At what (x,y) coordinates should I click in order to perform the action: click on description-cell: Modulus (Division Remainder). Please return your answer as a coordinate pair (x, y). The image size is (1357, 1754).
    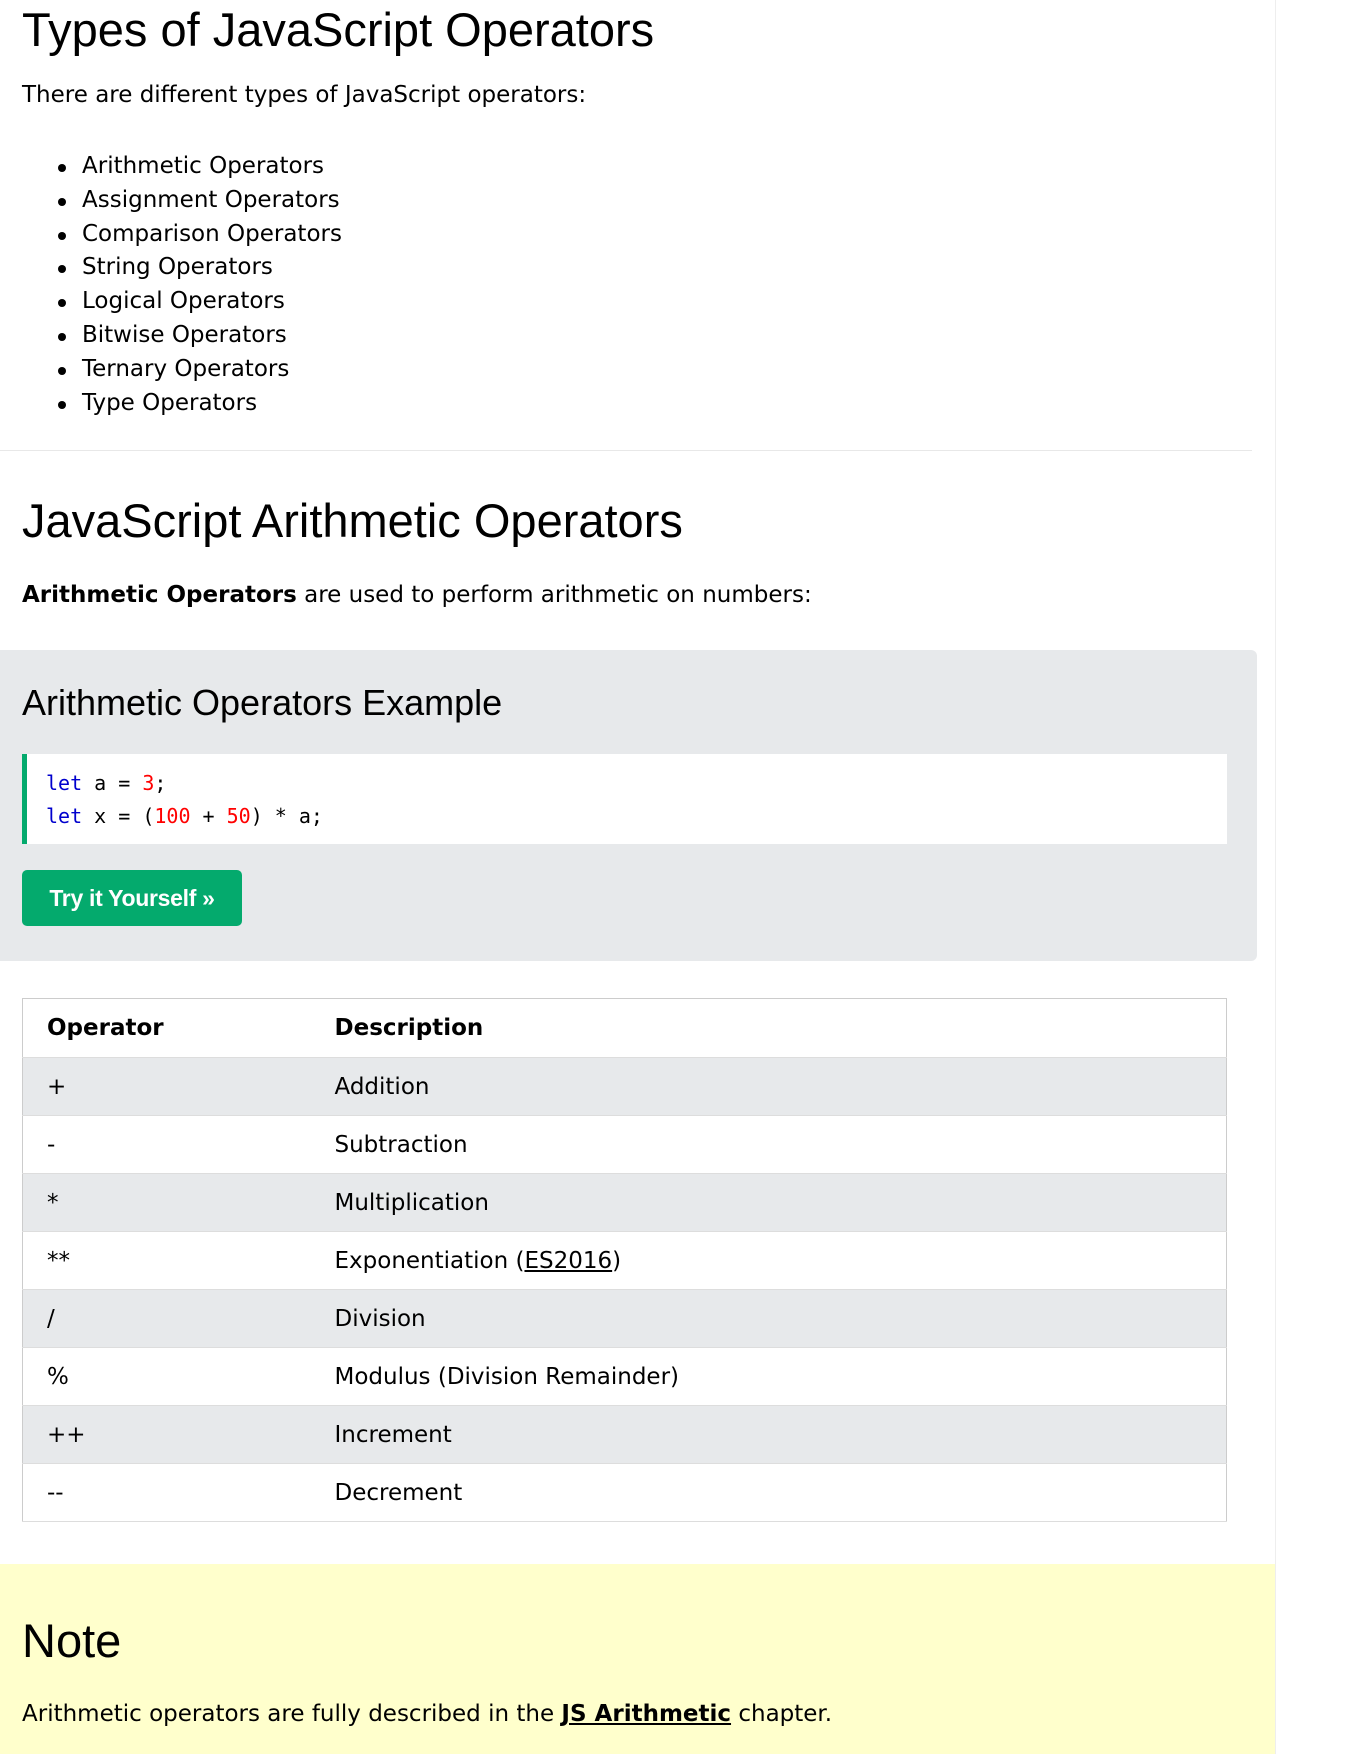
    Looking at the image, I should click on (768, 1376).